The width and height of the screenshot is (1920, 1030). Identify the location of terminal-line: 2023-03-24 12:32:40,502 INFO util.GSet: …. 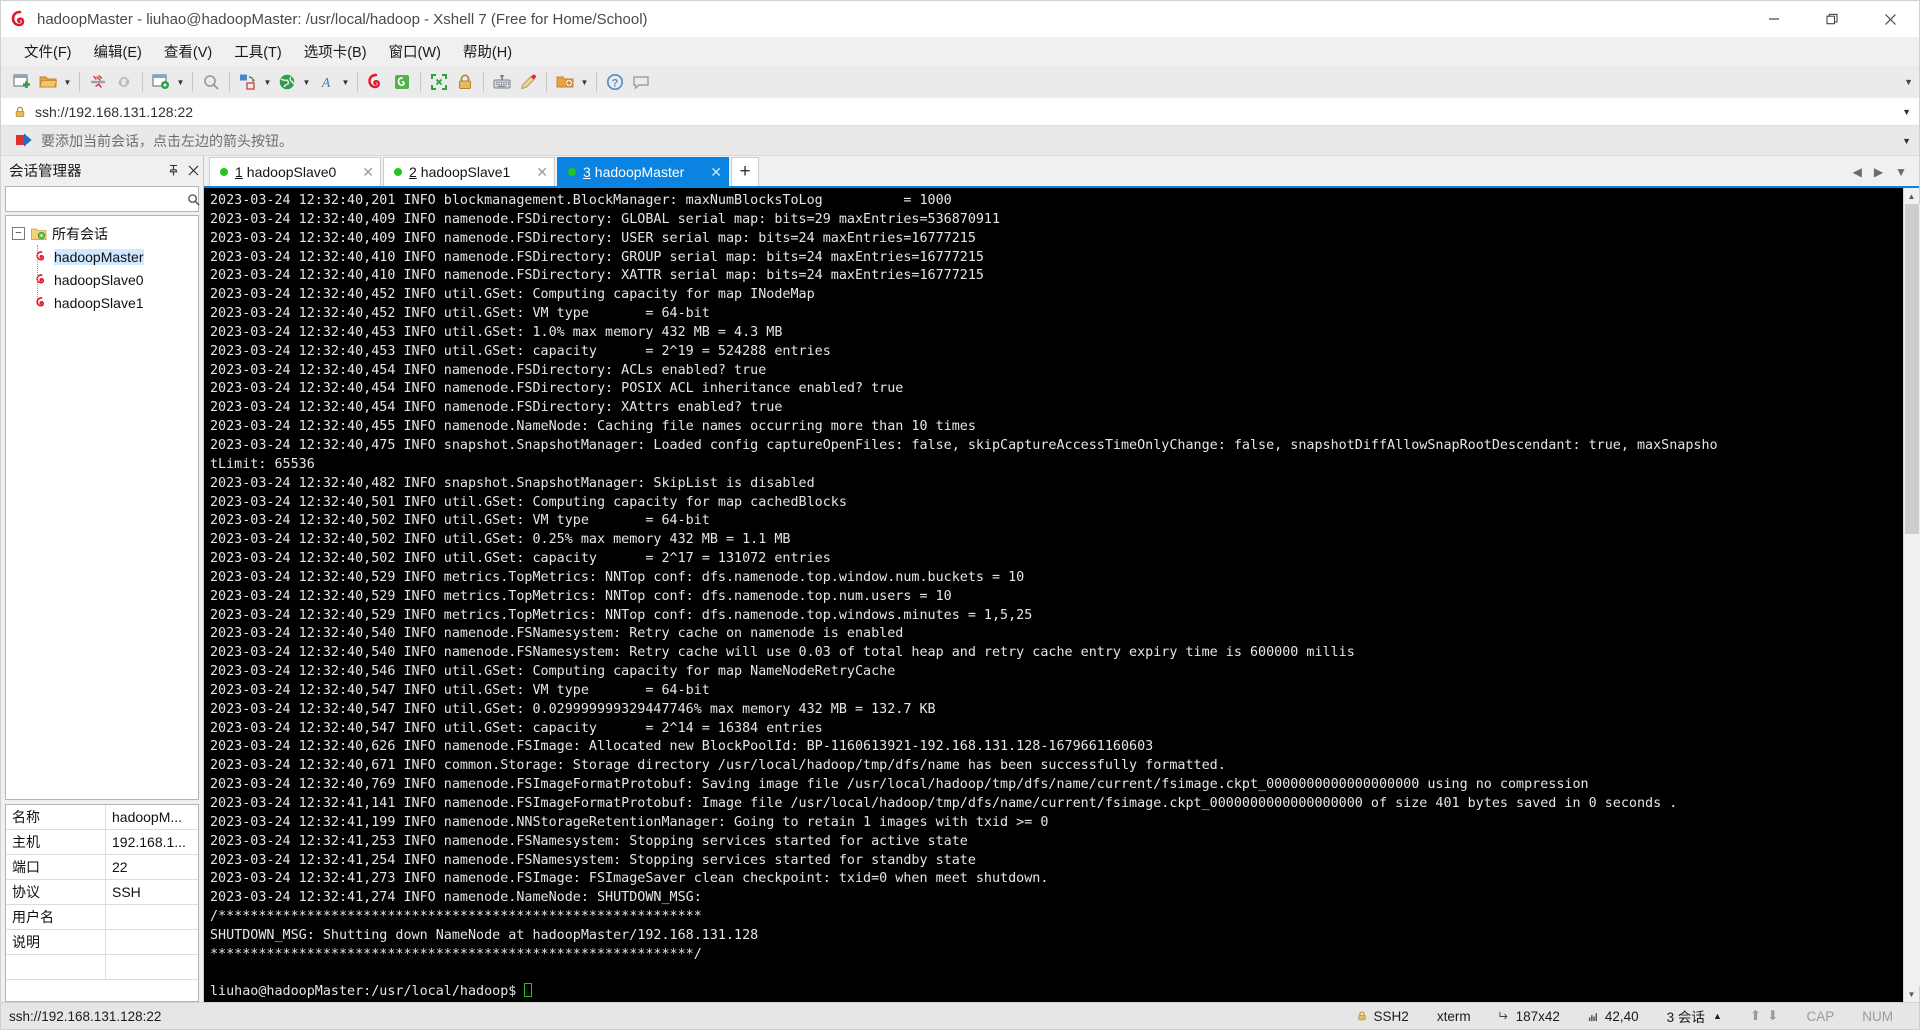
(460, 521).